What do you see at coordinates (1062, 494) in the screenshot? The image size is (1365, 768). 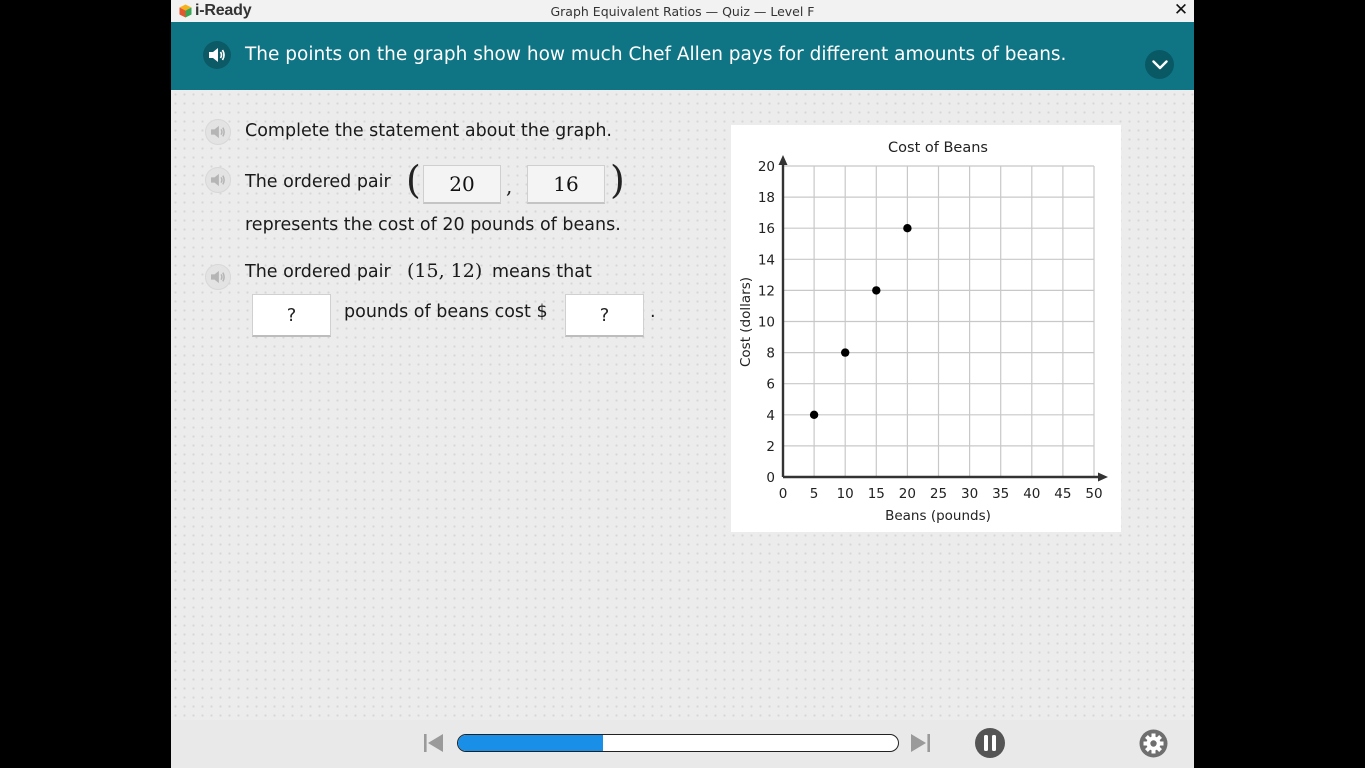 I see `x-tick-label: 45` at bounding box center [1062, 494].